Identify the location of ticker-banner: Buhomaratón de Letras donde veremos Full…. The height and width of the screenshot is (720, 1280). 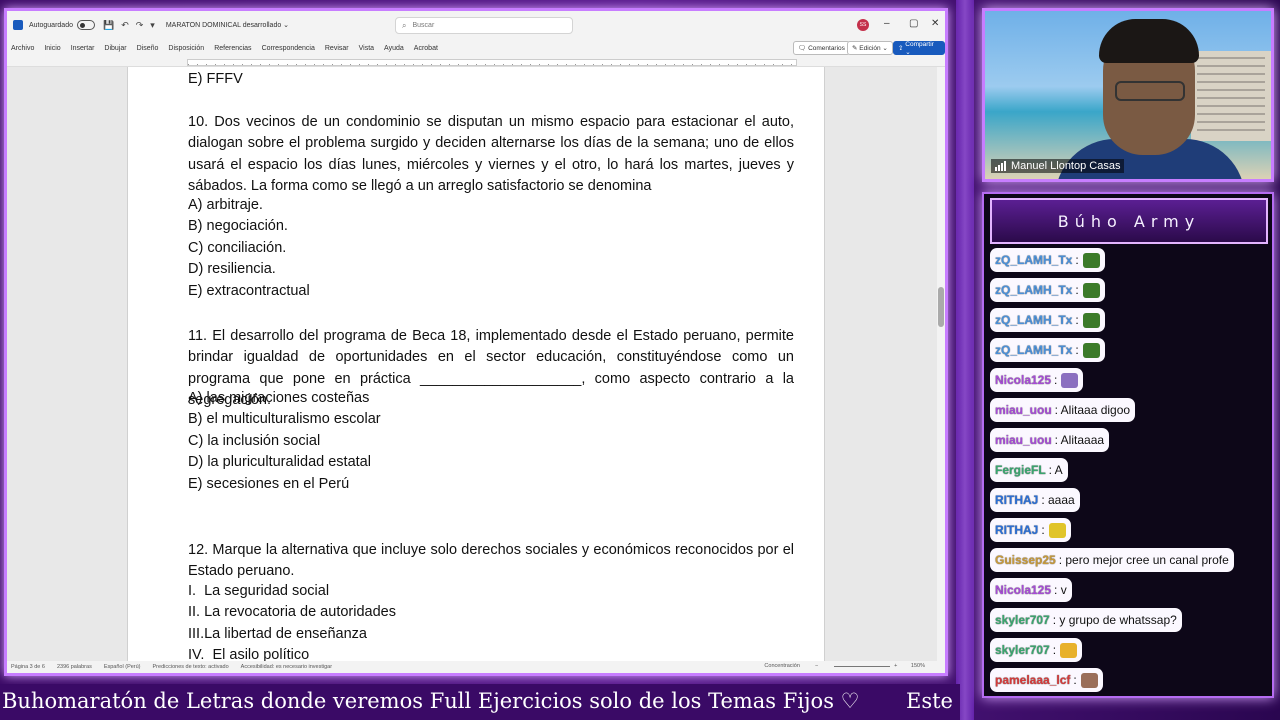
(480, 702).